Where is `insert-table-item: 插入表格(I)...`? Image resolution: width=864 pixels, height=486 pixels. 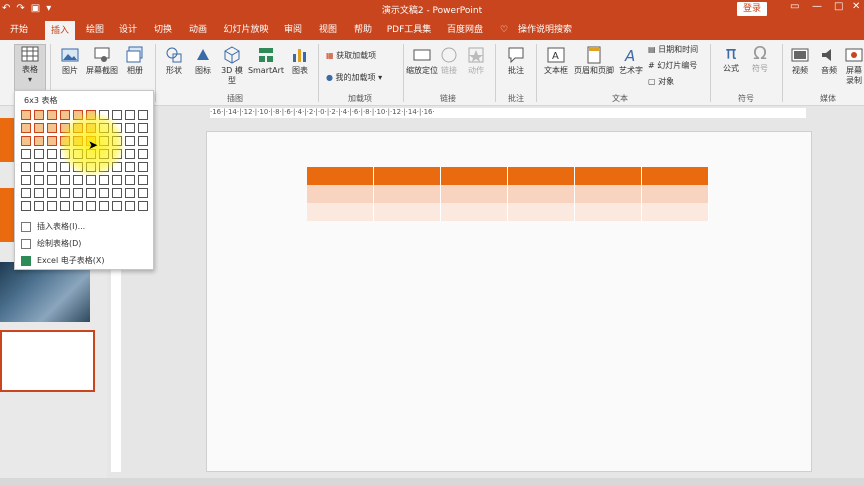 insert-table-item: 插入表格(I)... is located at coordinates (53, 226).